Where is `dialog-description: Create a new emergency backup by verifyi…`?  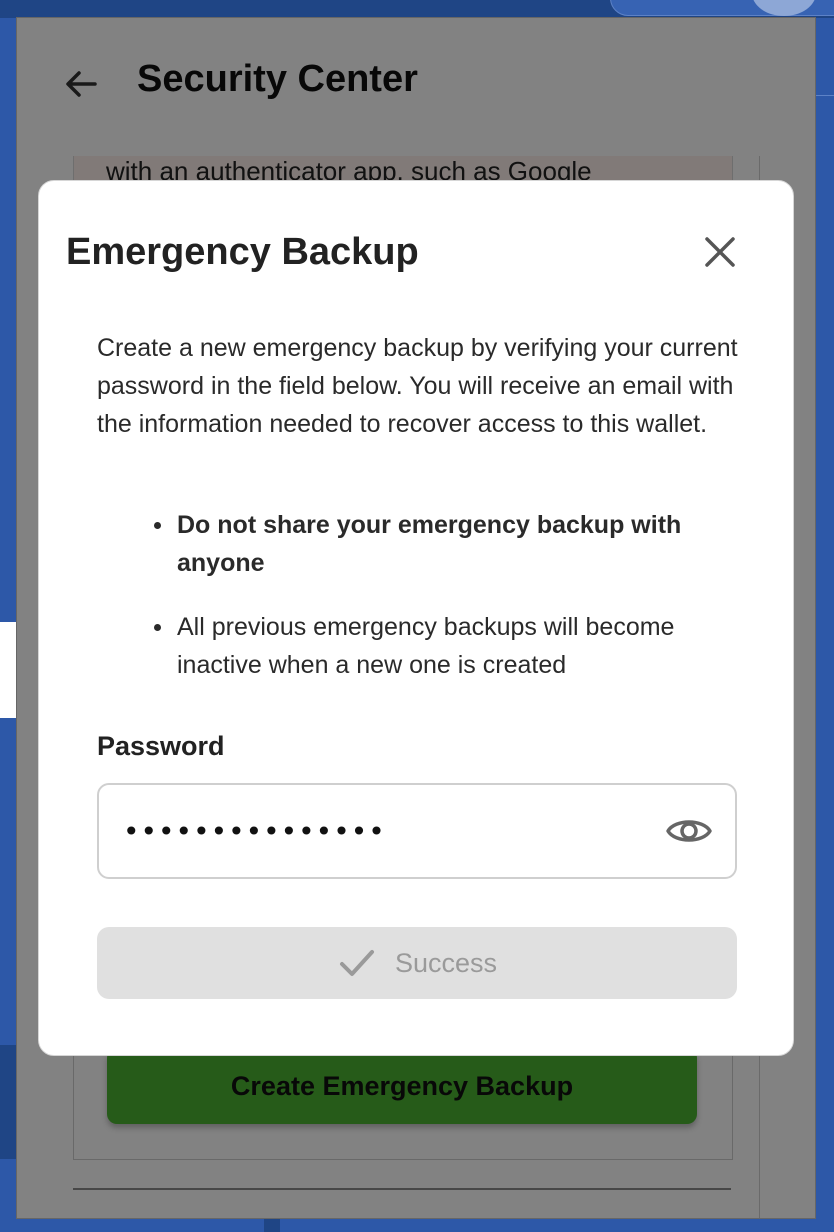
dialog-description: Create a new emergency backup by verifyi… is located at coordinates (417, 386).